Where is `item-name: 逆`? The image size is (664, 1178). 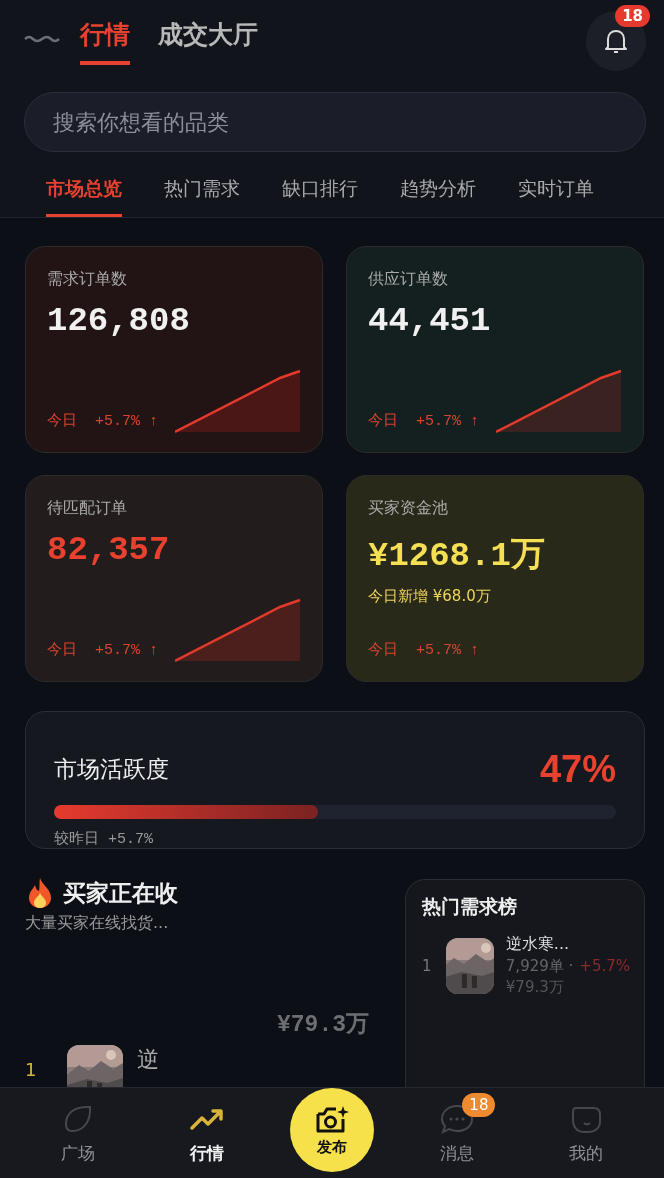 item-name: 逆 is located at coordinates (148, 1060).